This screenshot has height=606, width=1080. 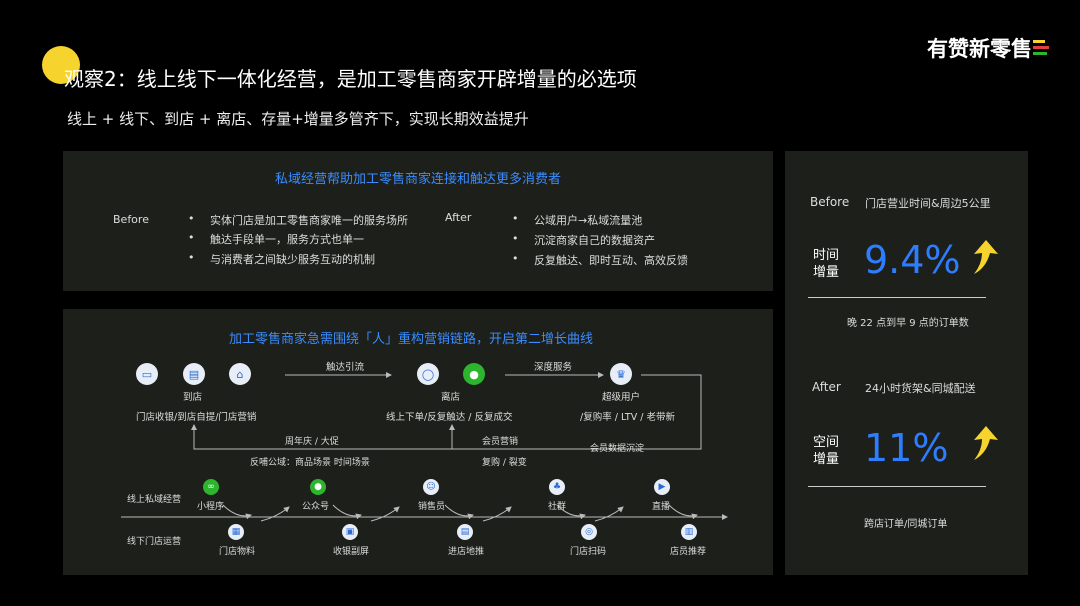 What do you see at coordinates (276, 239) in the screenshot?
I see `before-item: 触达手段单一，服务方式也单一` at bounding box center [276, 239].